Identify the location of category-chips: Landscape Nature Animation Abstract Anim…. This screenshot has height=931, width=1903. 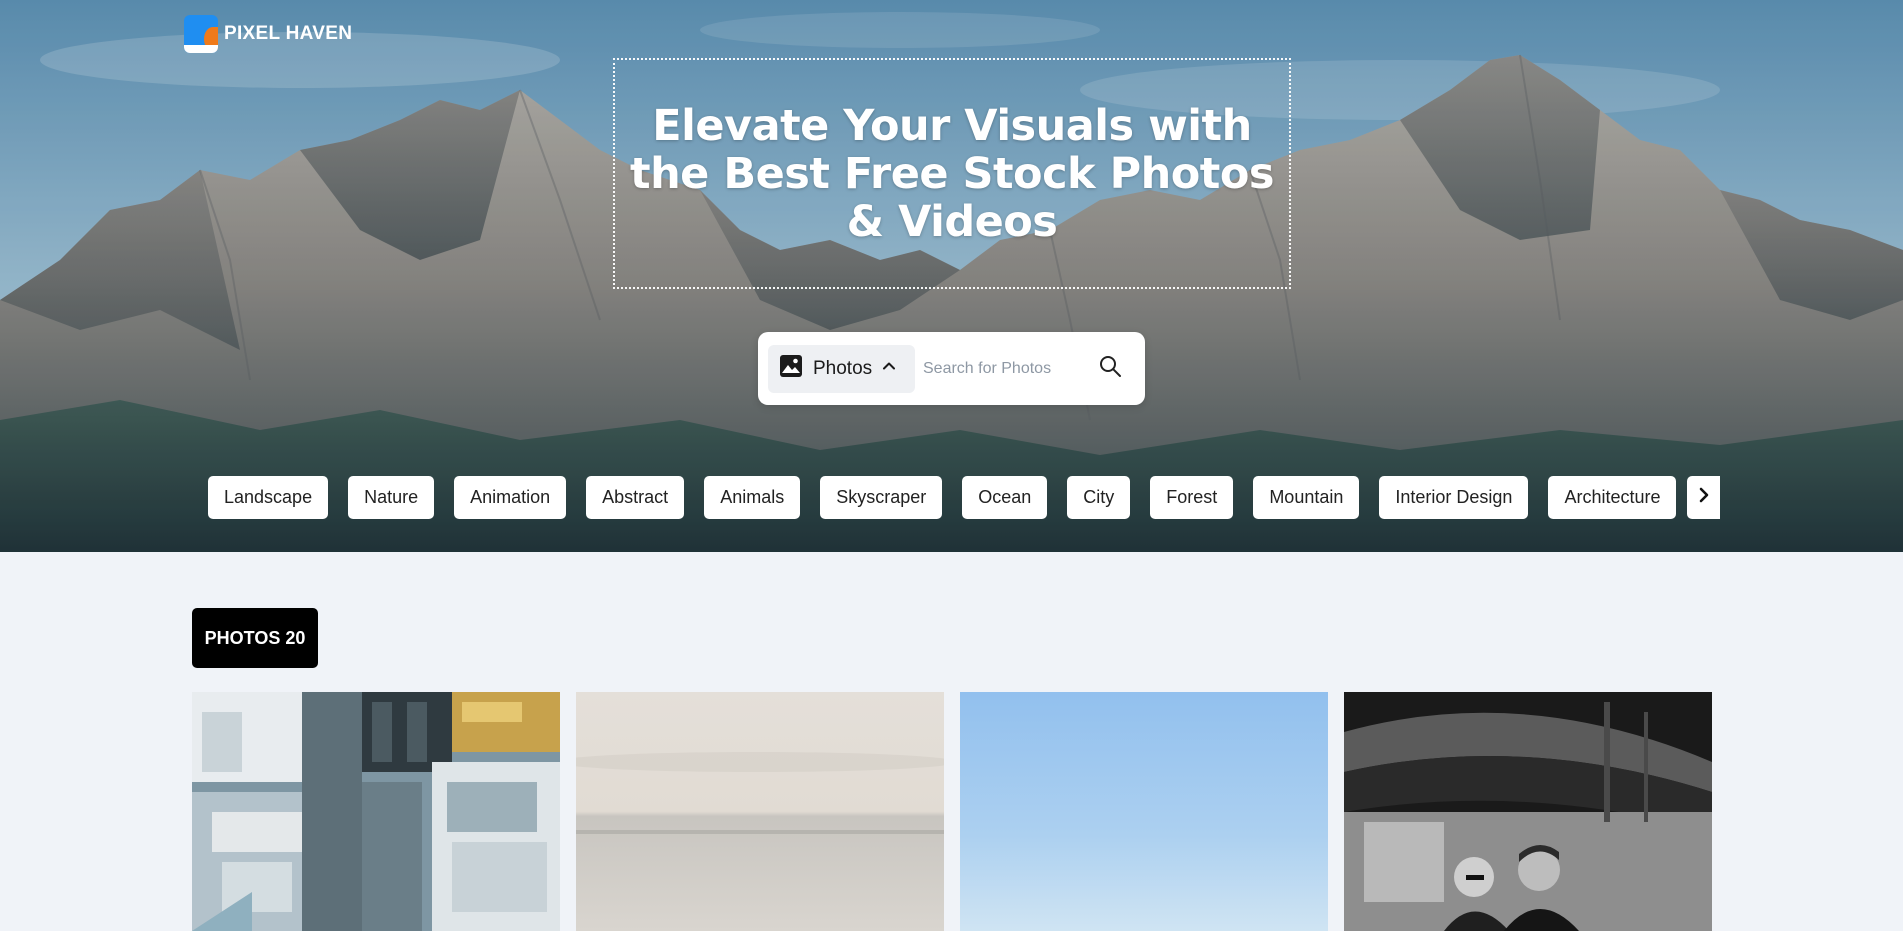
(942, 497).